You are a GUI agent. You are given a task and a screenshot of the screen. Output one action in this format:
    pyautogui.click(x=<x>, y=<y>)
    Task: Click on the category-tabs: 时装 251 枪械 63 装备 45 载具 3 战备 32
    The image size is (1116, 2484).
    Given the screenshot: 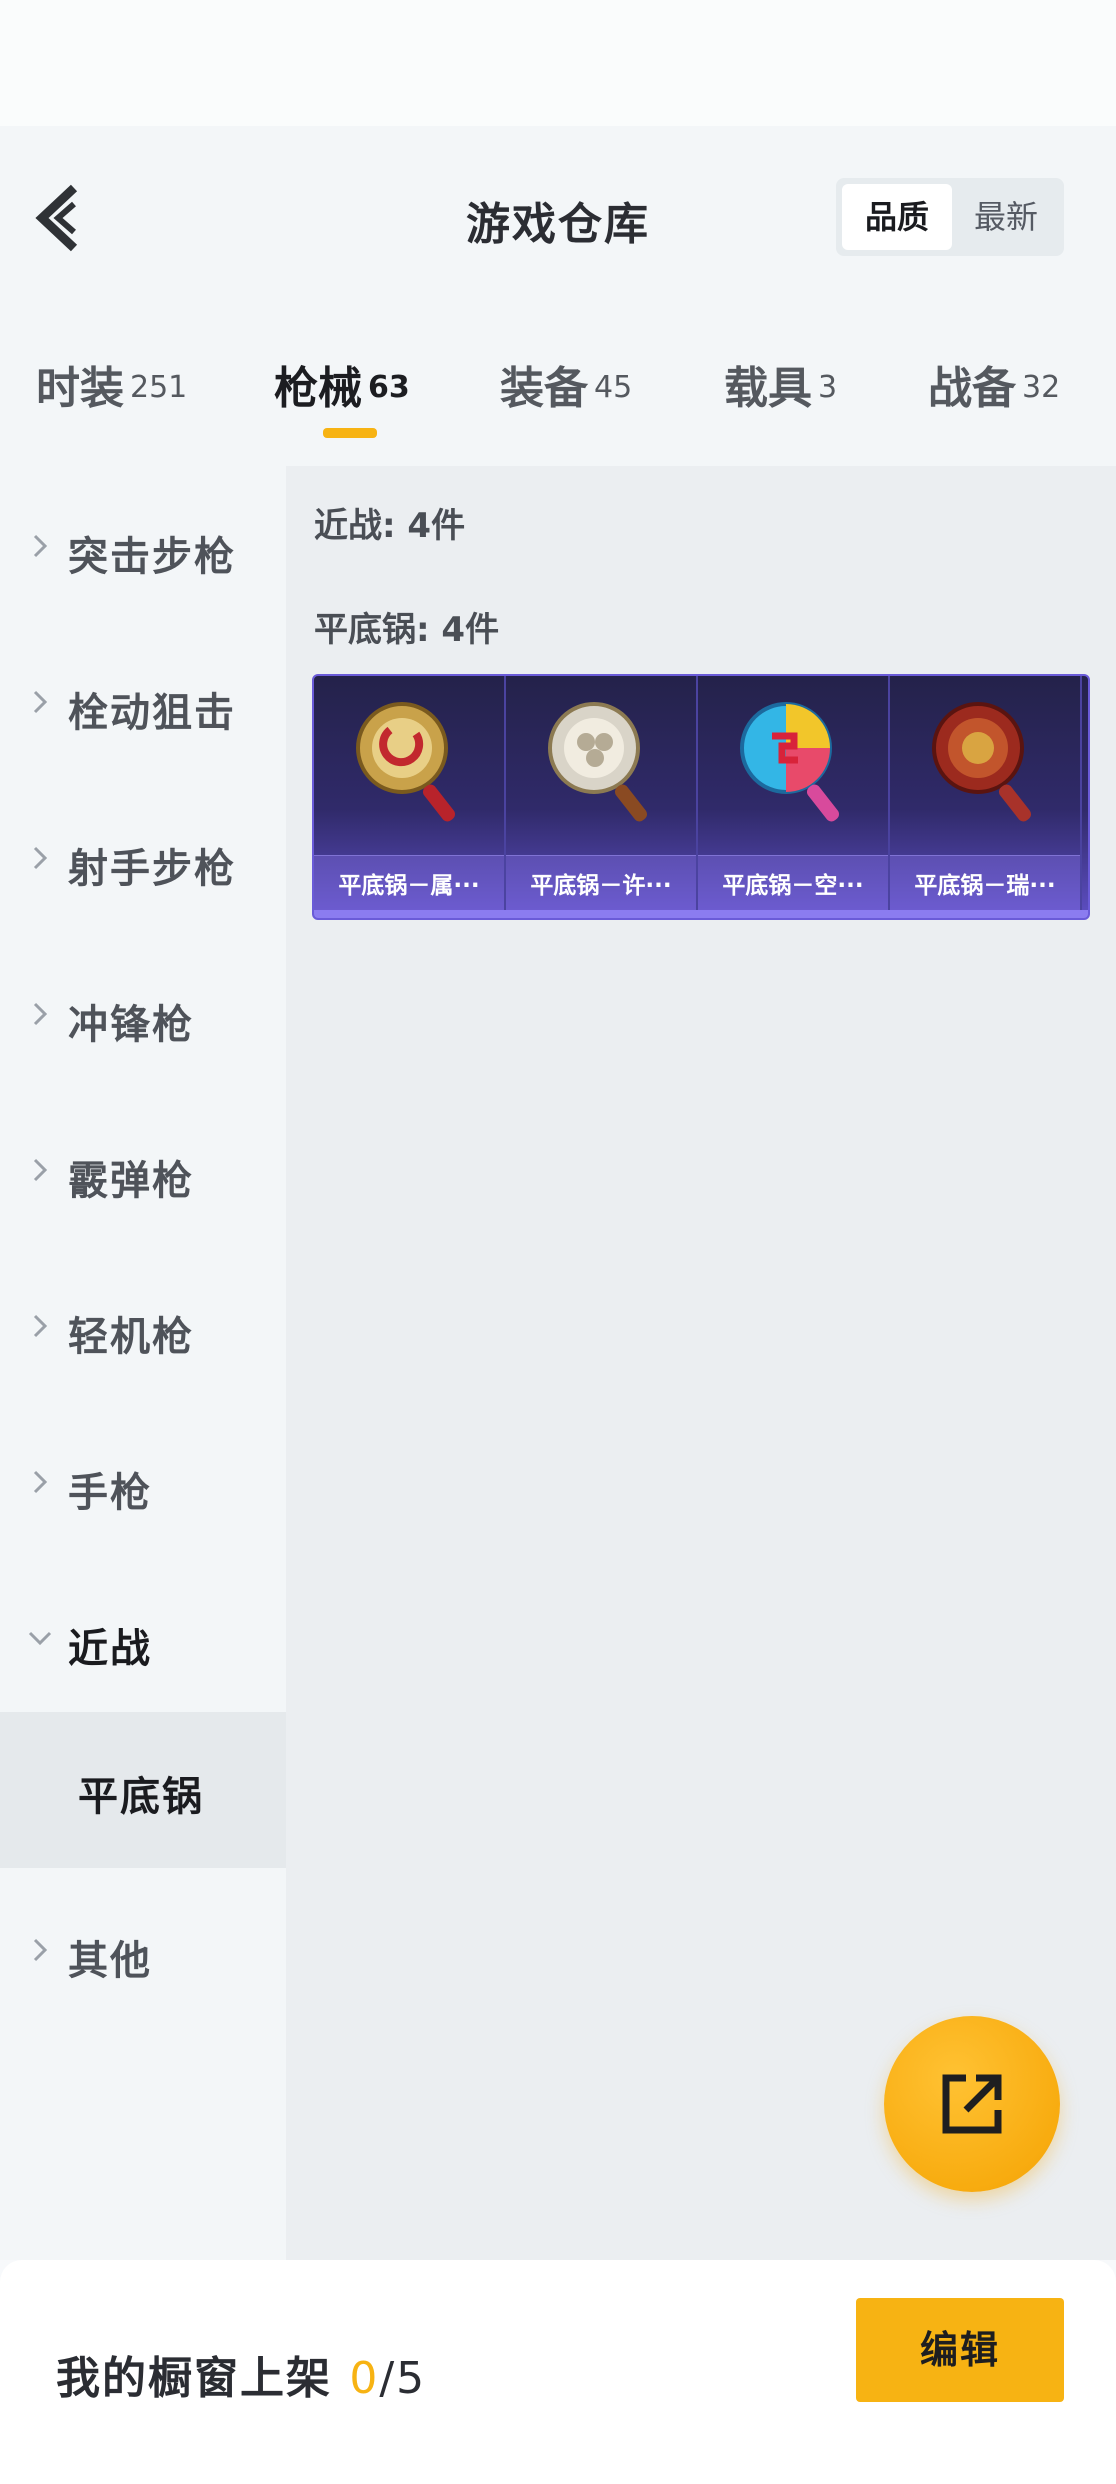 What is the action you would take?
    pyautogui.click(x=558, y=386)
    